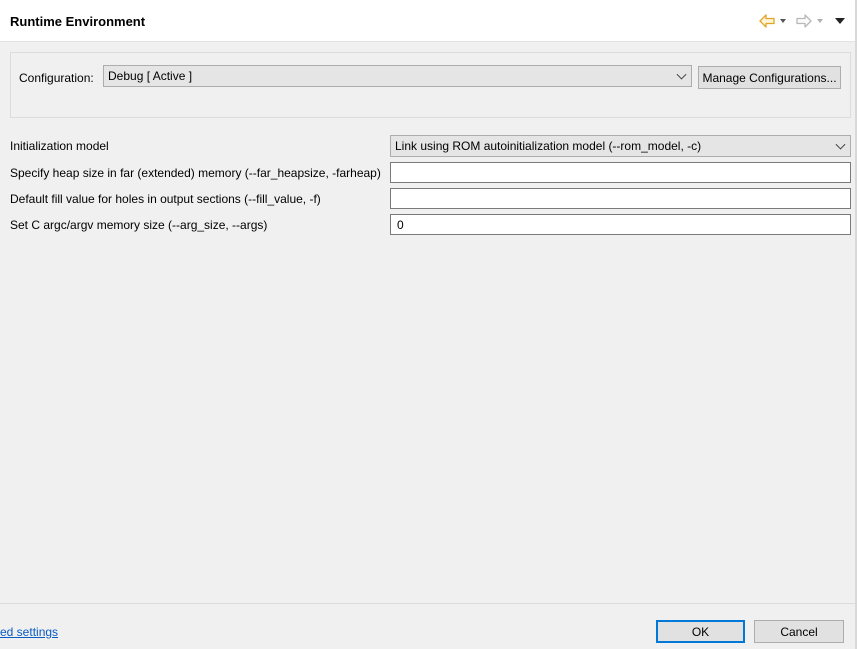  Describe the element at coordinates (150, 76) in the screenshot. I see `configuration-select-value: Debug [ Active ]` at that location.